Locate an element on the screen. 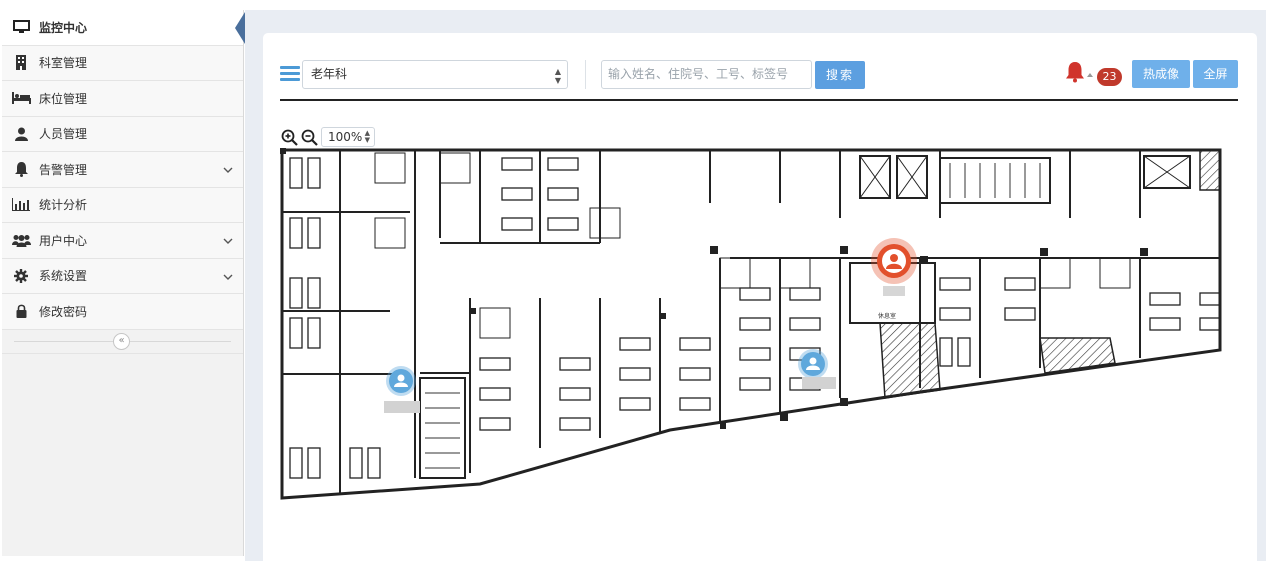 This screenshot has height=561, width=1266. search-placeholder: 输入姓名、住院号、工号、标签号 is located at coordinates (698, 74).